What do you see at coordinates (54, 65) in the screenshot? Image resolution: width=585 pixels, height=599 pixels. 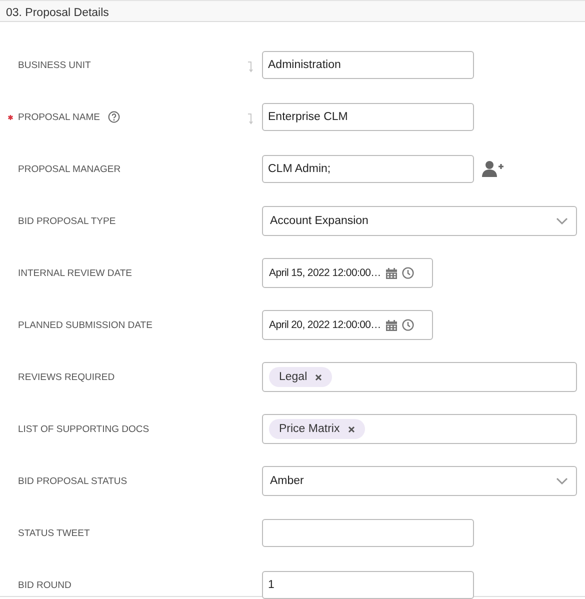 I see `field-label: BUSINESS UNIT` at bounding box center [54, 65].